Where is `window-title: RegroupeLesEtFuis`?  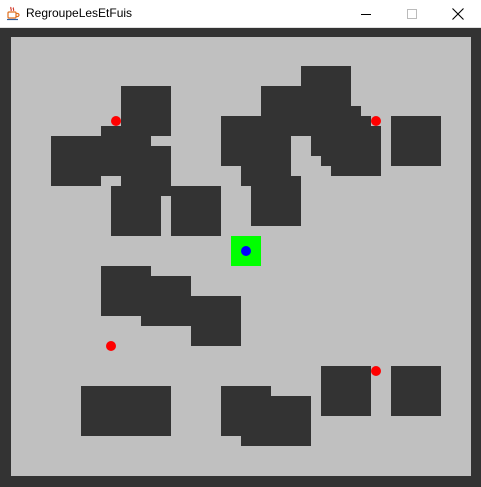
window-title: RegroupeLesEtFuis is located at coordinates (79, 13).